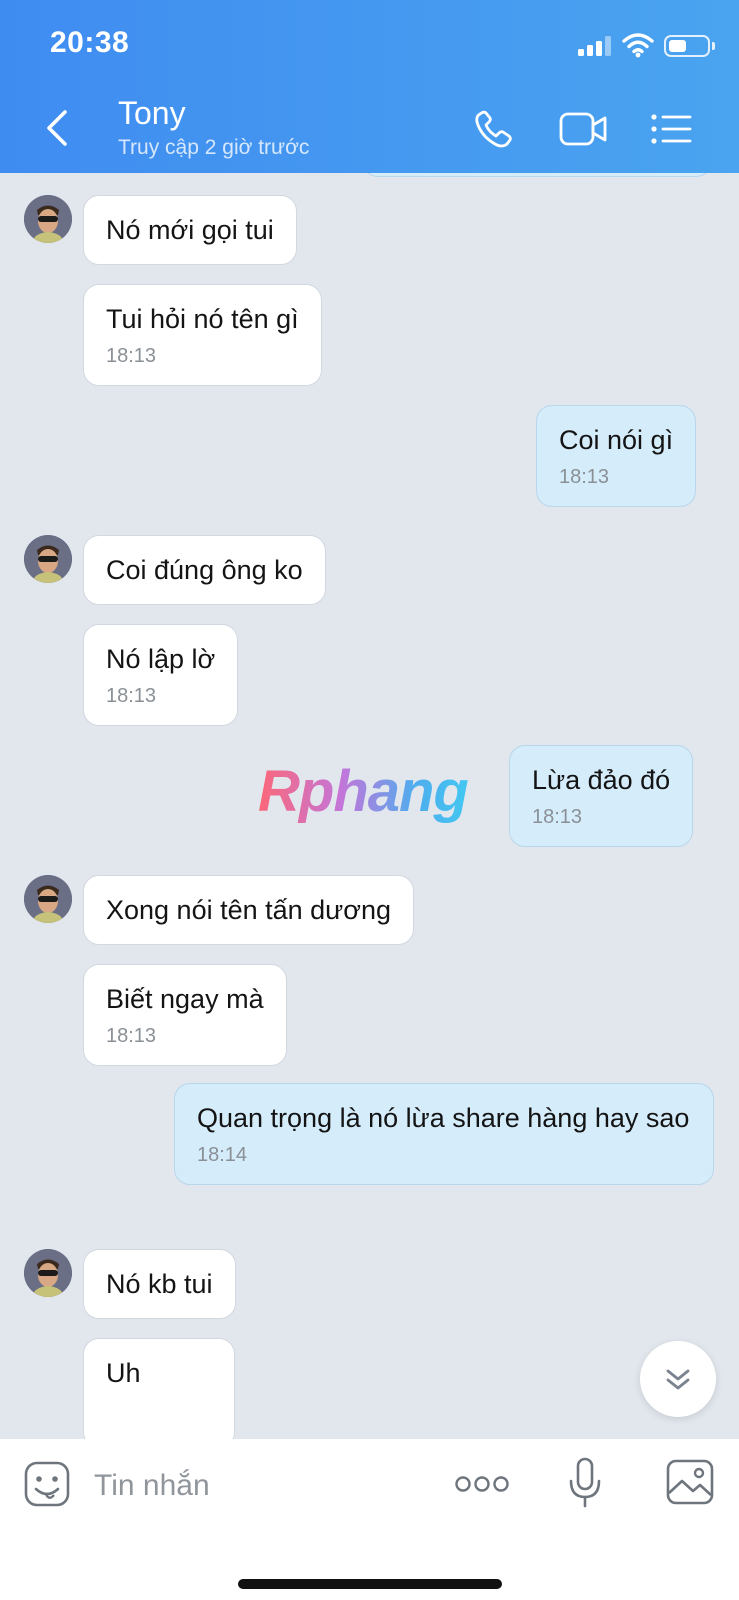  What do you see at coordinates (616, 440) in the screenshot?
I see `message-text: Coi nói gì` at bounding box center [616, 440].